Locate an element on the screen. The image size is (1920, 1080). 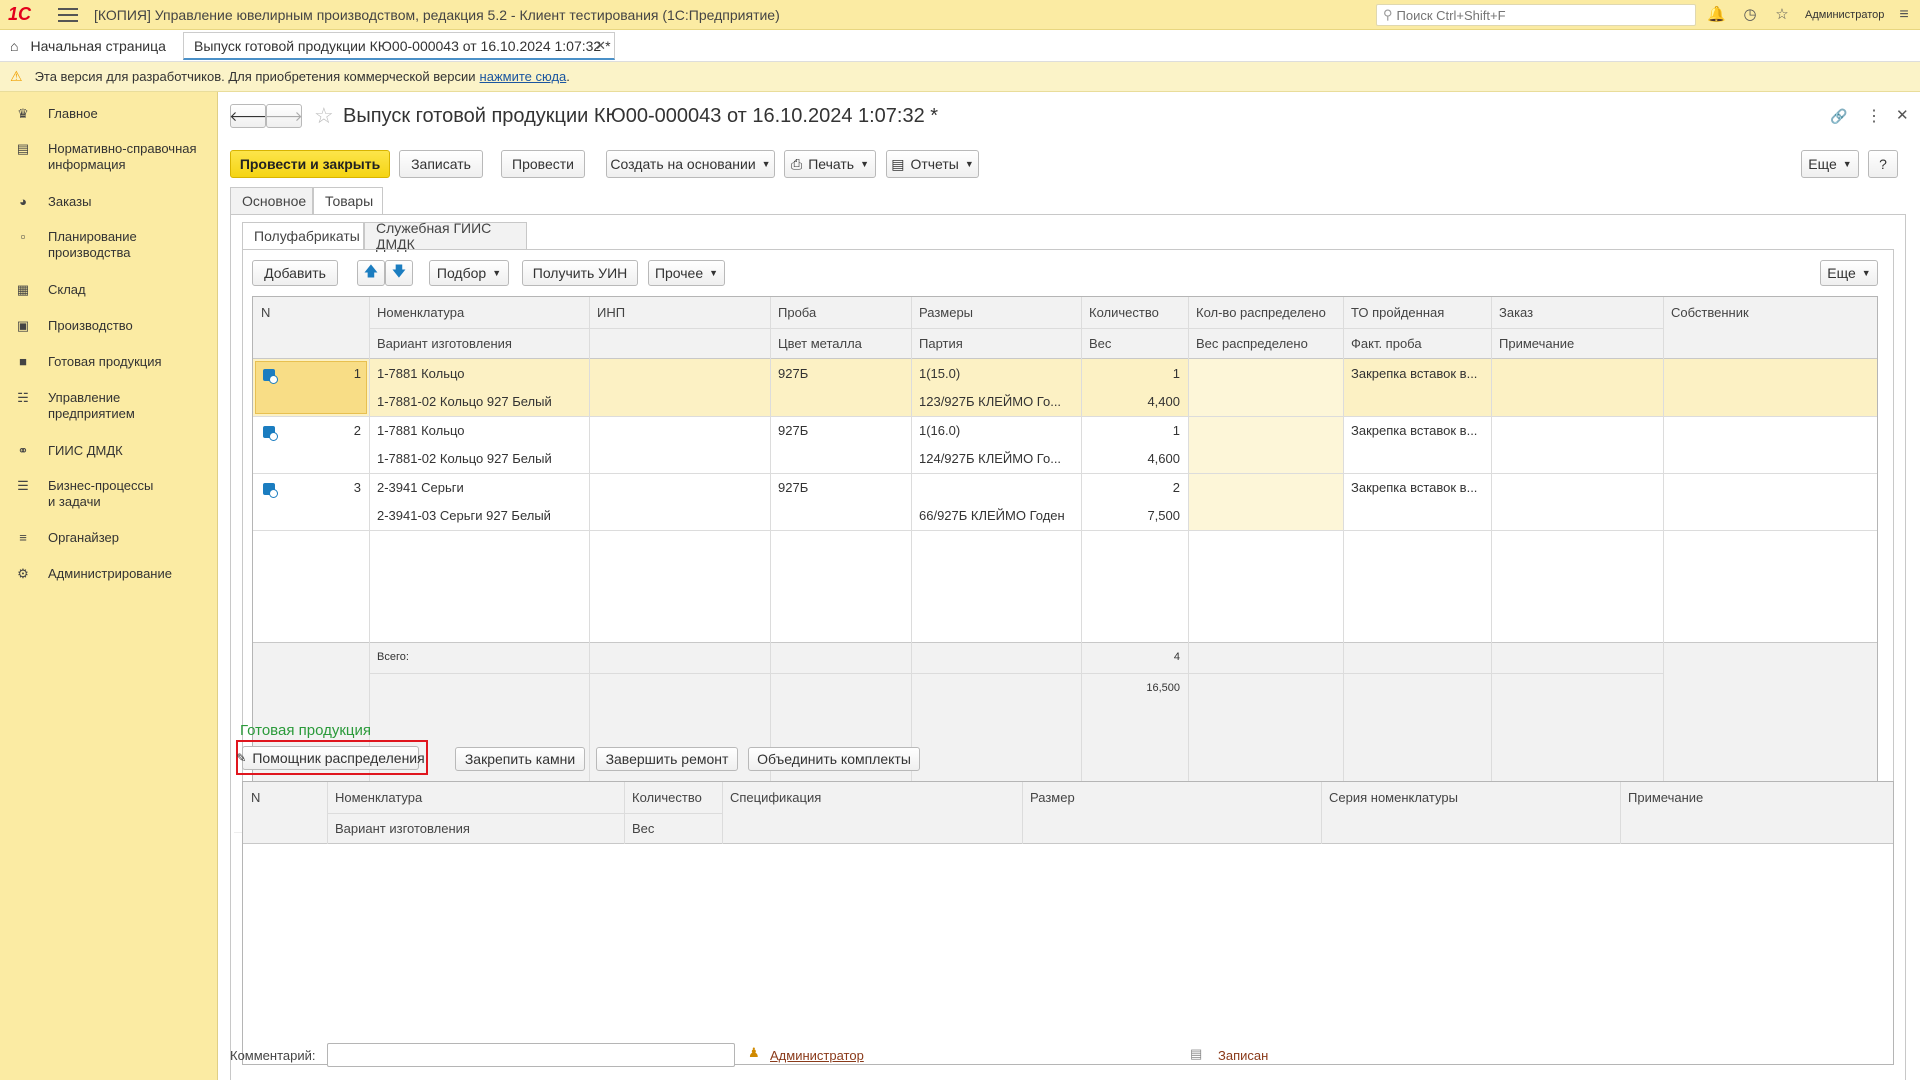
close-form-icon: ✕ is located at coordinates (1902, 115).